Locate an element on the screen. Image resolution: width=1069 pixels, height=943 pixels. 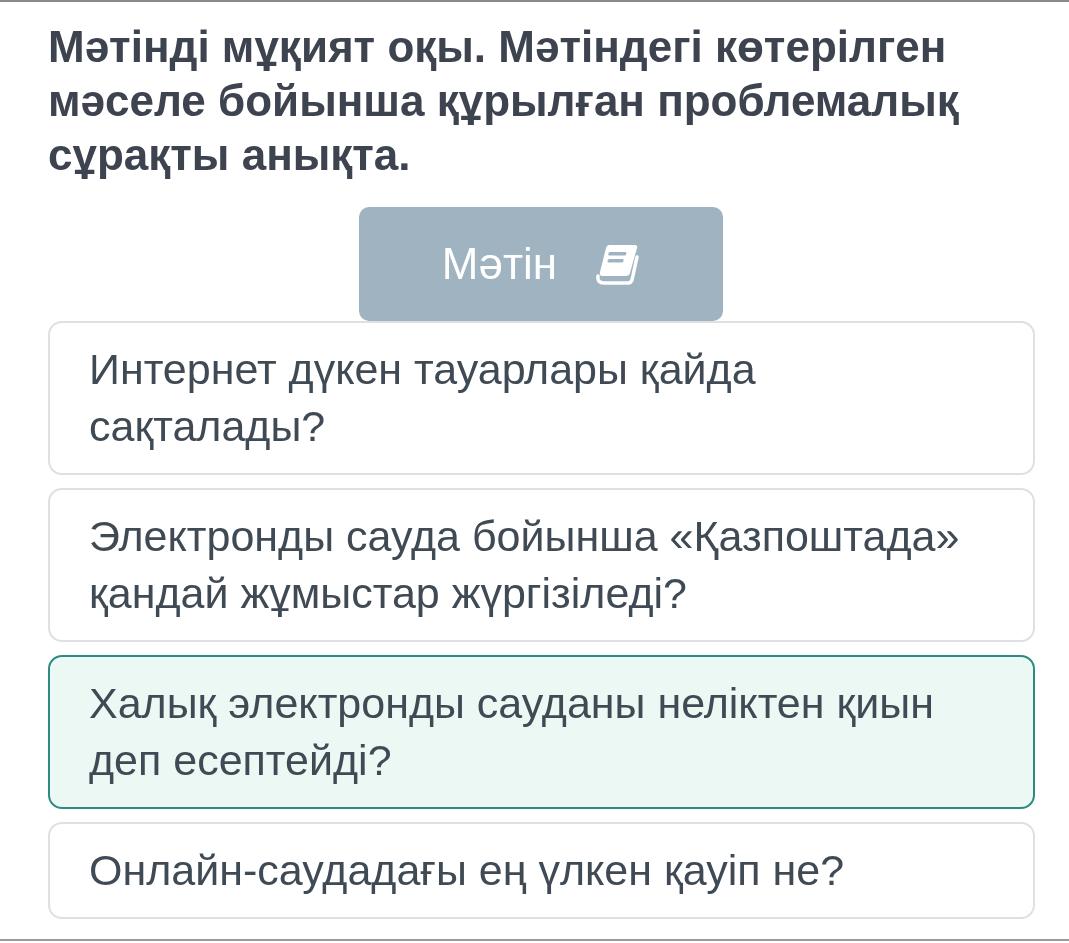
question-heading: Мәтінді мұқият оқы. Мәтіндегі көтерілген мәселе бойынша құрылған проблемалық сұрақты анықта. is located at coordinates (504, 101).